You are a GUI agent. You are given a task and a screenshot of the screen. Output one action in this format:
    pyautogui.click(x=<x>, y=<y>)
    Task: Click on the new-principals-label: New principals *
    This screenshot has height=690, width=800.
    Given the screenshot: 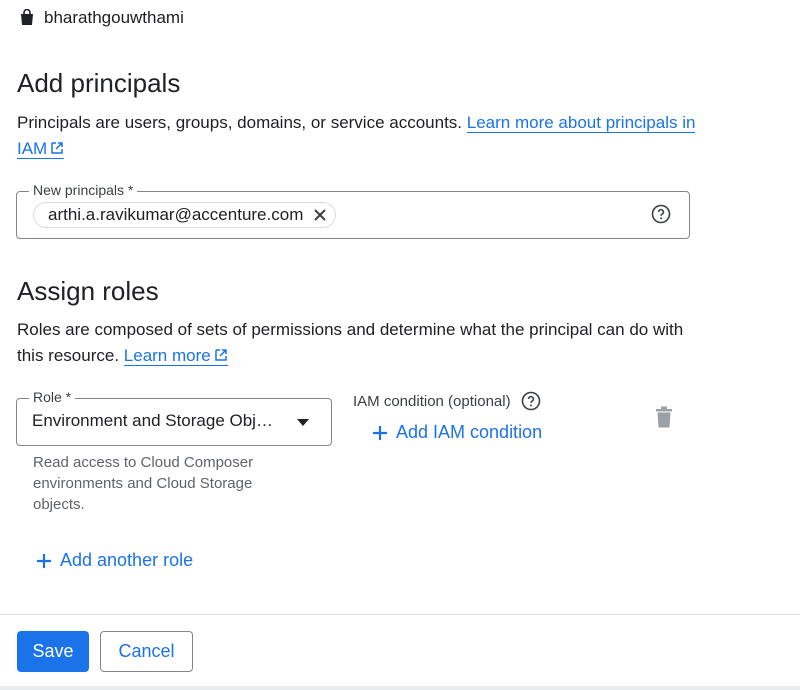 What is the action you would take?
    pyautogui.click(x=83, y=190)
    